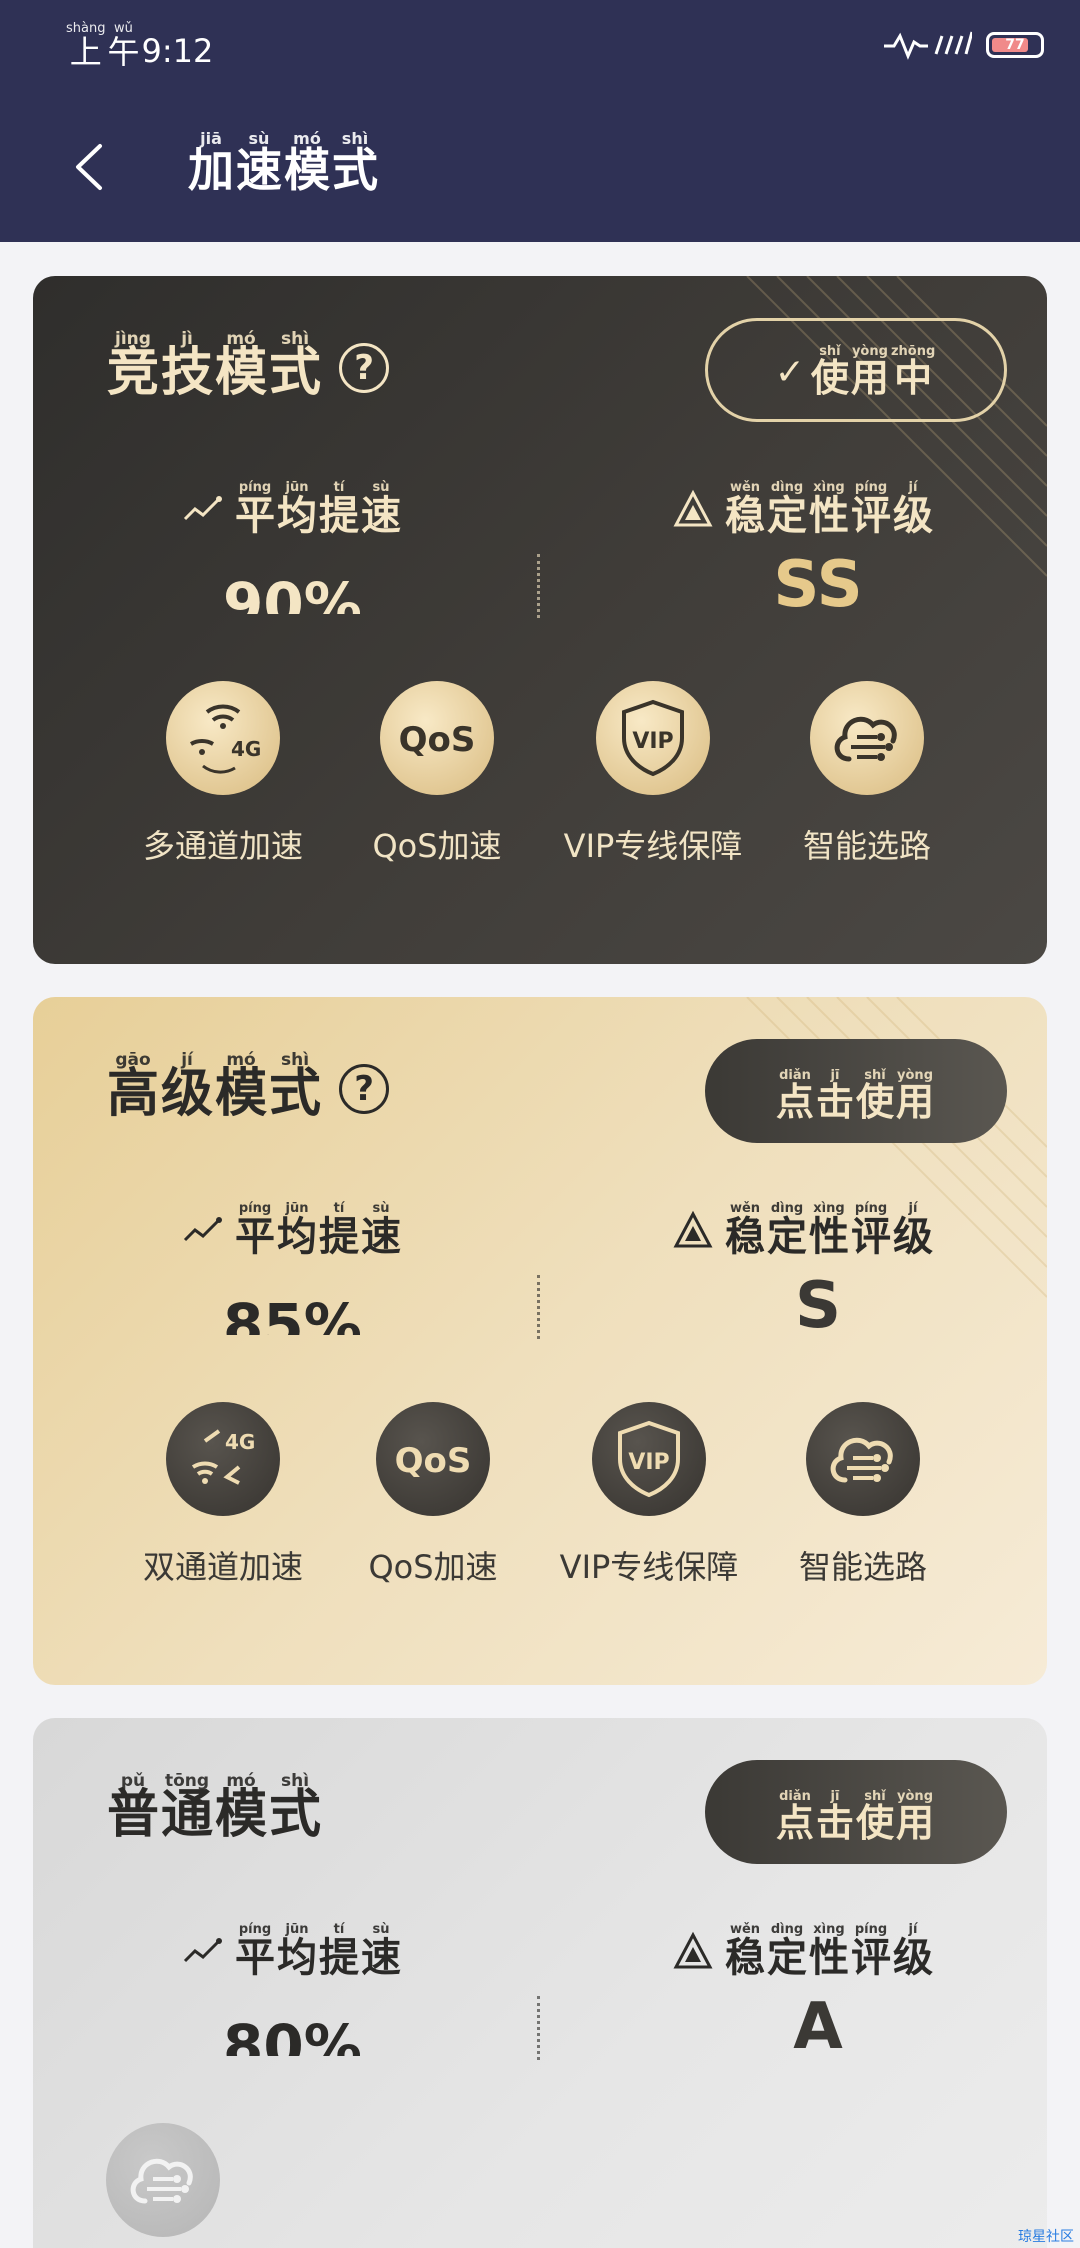  I want to click on mode-title: gāo 高 jí 级 mó 模 shì 式 ?, so click(248, 1087).